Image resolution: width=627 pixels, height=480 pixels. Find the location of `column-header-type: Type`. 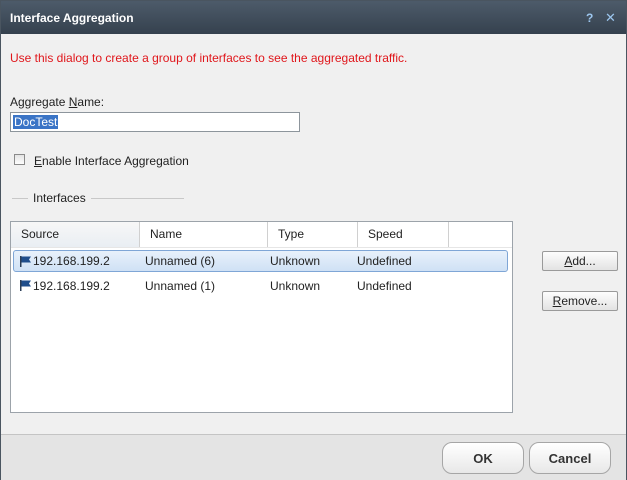

column-header-type: Type is located at coordinates (313, 234).